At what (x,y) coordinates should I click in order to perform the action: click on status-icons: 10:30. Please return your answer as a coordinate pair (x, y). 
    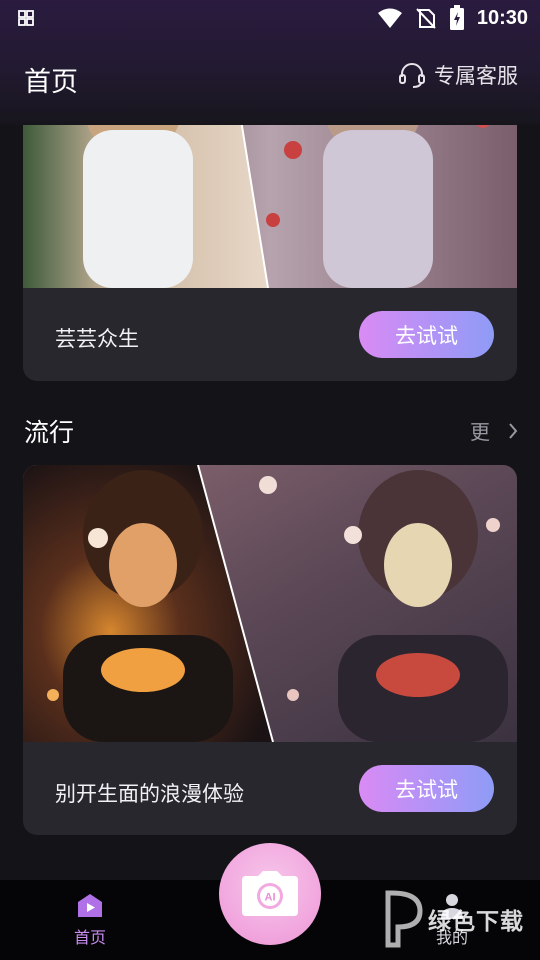
    Looking at the image, I should click on (452, 18).